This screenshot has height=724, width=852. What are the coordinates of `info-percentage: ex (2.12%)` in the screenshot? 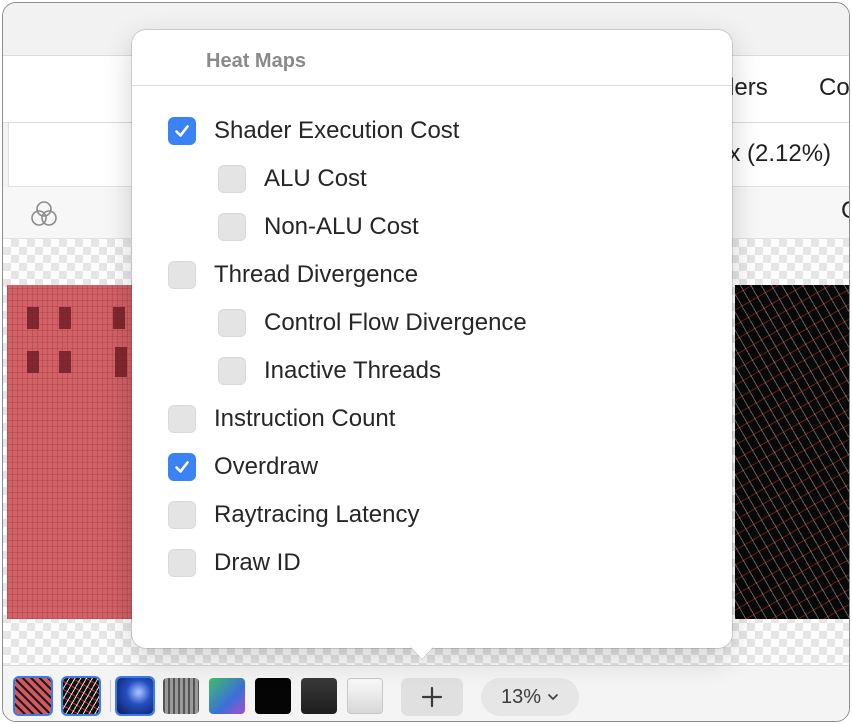 It's located at (773, 153).